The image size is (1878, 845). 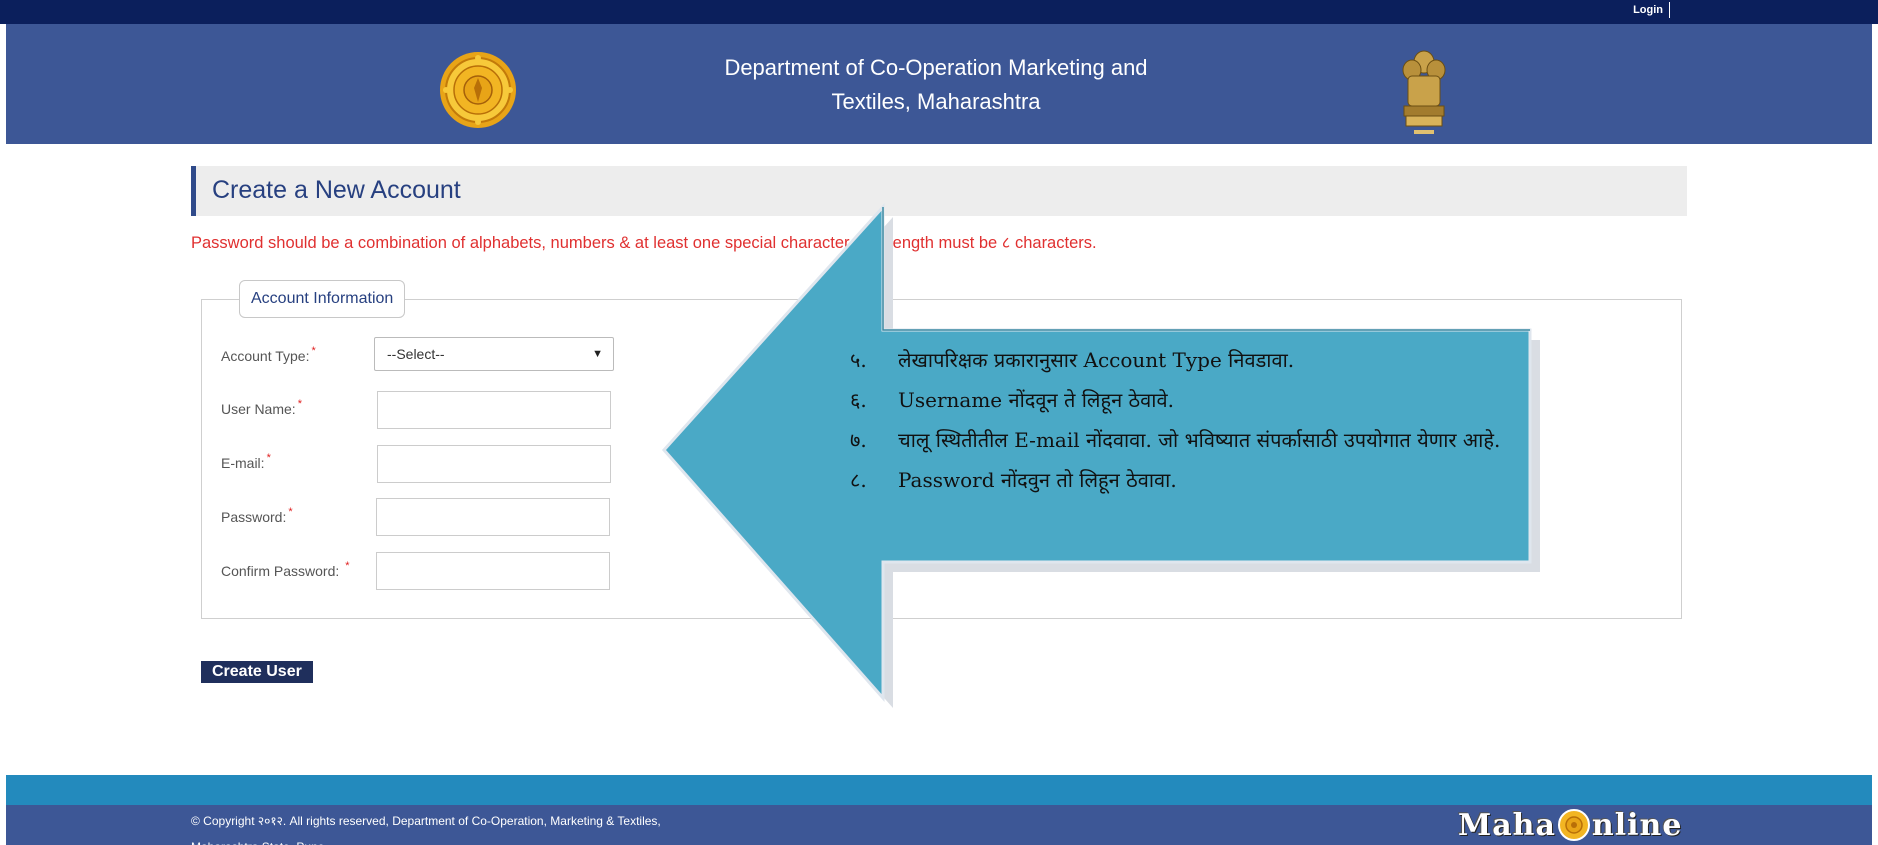 I want to click on chevron-down-icon: ▼, so click(x=597, y=354).